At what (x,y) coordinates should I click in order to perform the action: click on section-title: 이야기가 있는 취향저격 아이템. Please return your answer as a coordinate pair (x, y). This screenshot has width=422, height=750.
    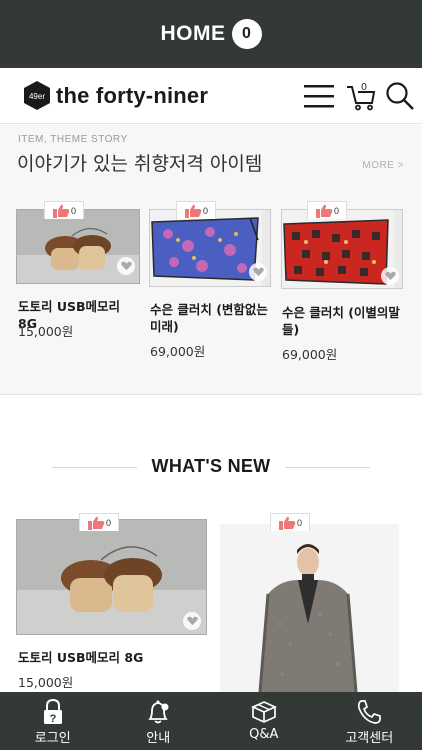
    Looking at the image, I should click on (140, 164).